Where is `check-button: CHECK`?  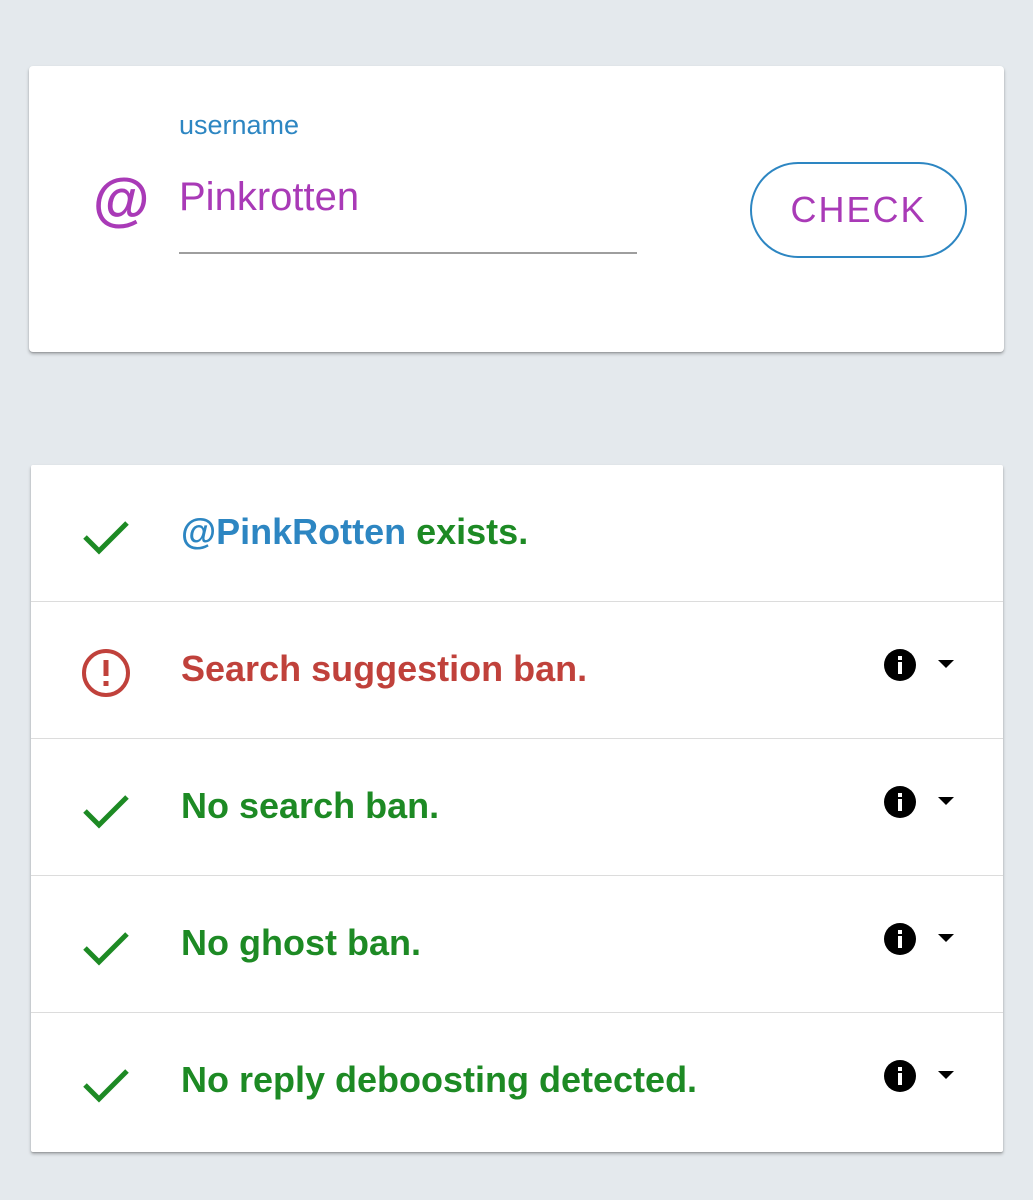 check-button: CHECK is located at coordinates (858, 210).